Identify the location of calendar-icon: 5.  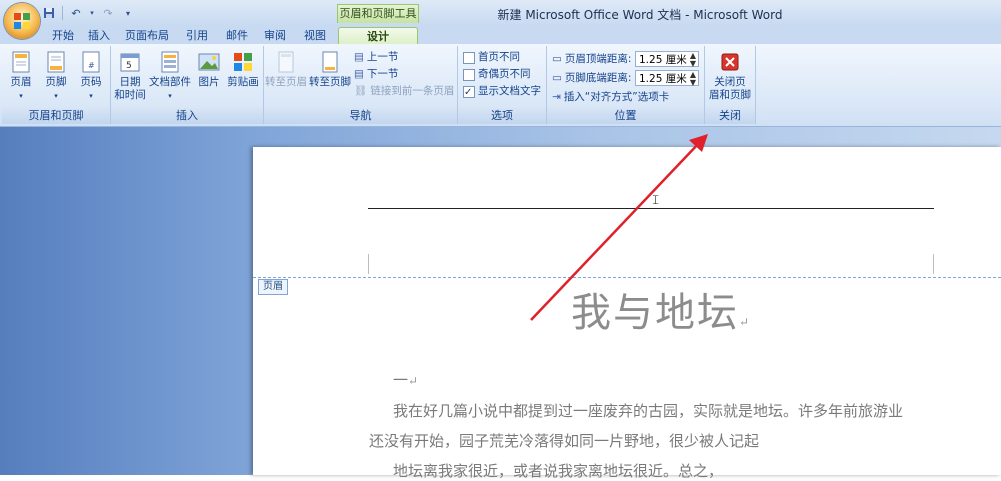
(130, 62).